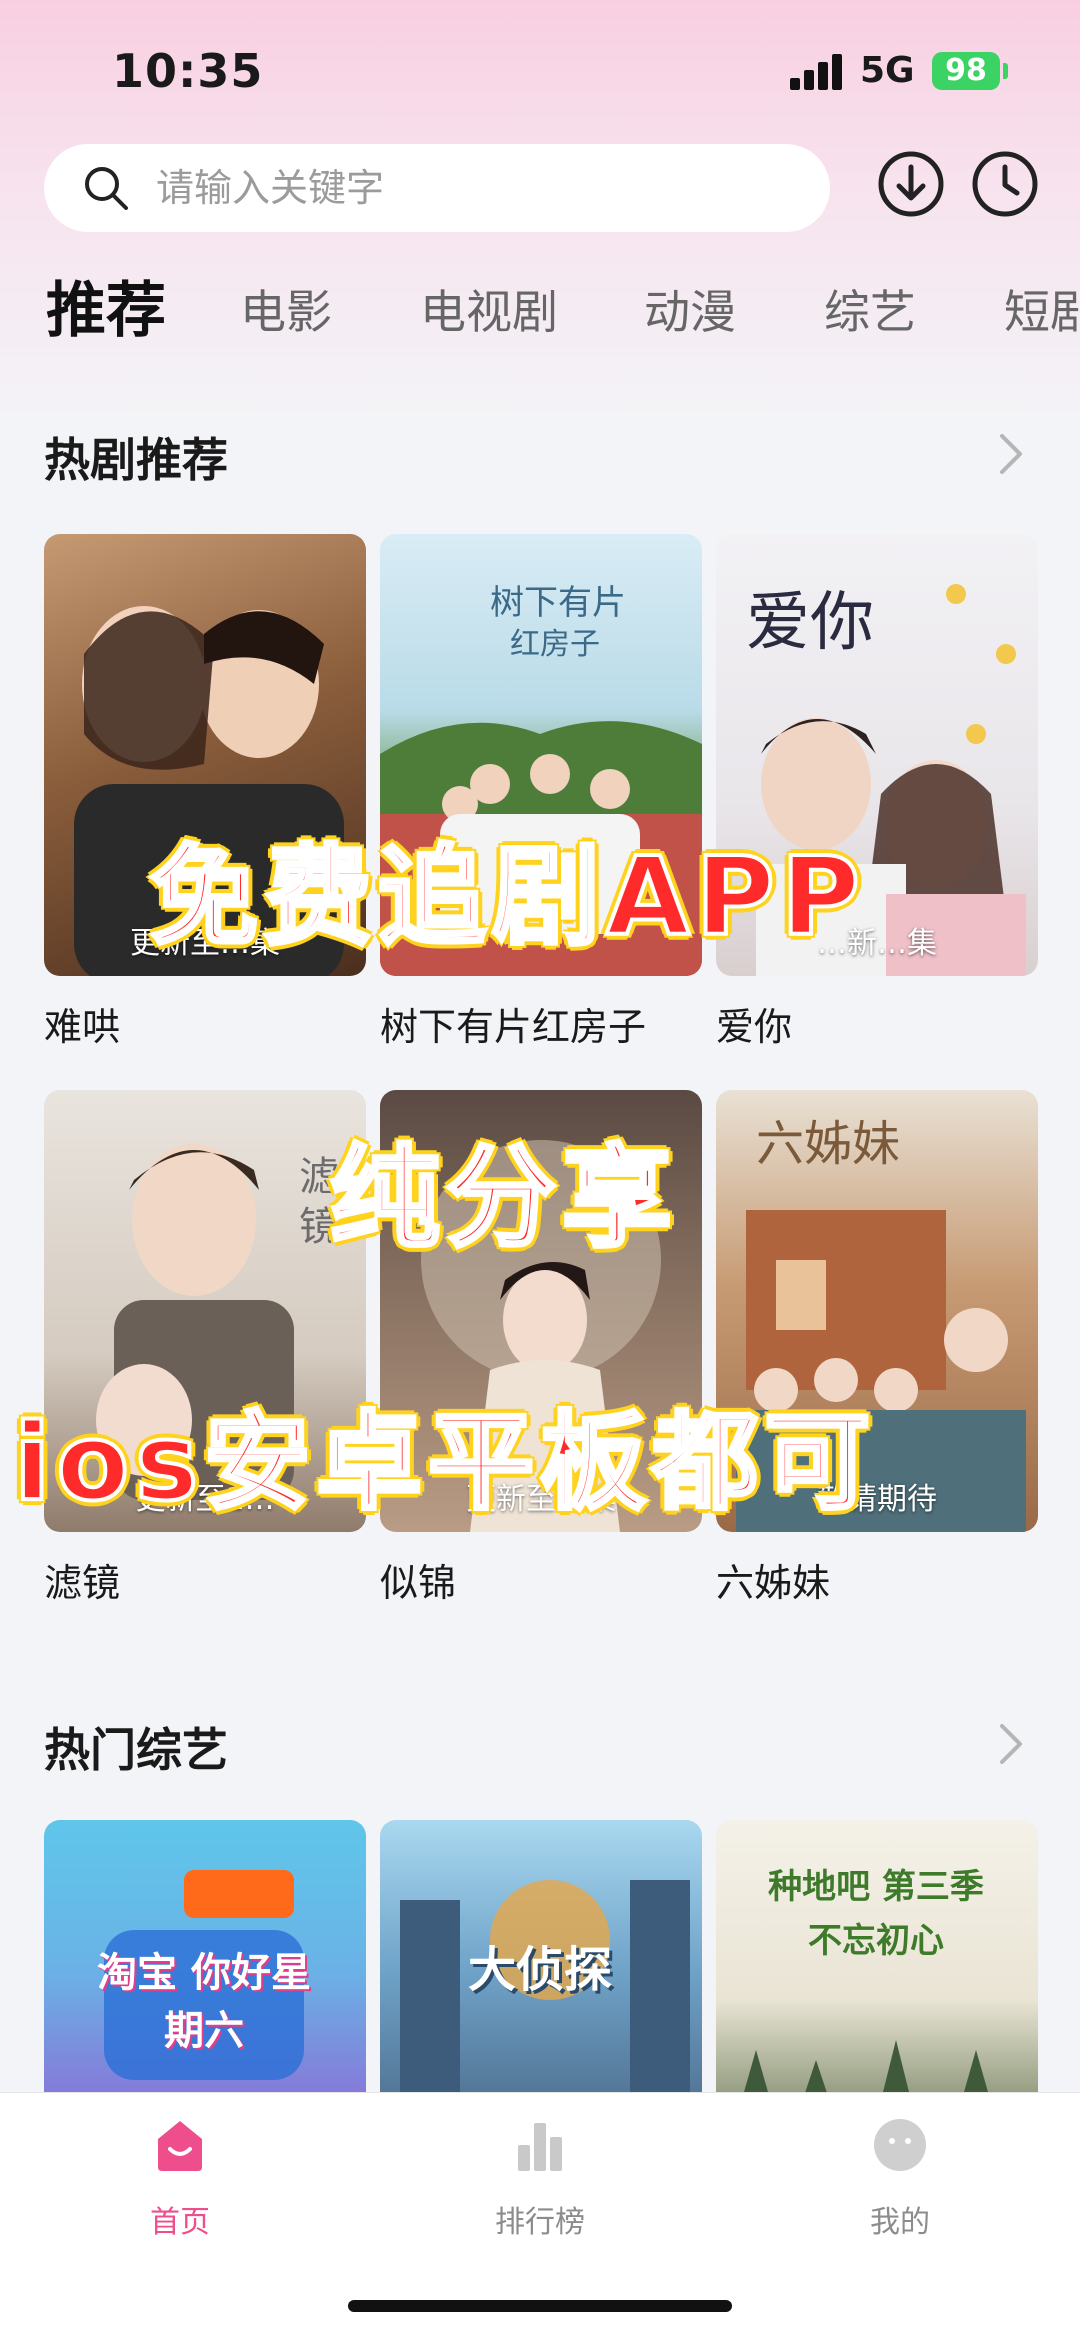  What do you see at coordinates (876, 1914) in the screenshot?
I see `variety-poster-text: 种地吧 第三季 不忘初心` at bounding box center [876, 1914].